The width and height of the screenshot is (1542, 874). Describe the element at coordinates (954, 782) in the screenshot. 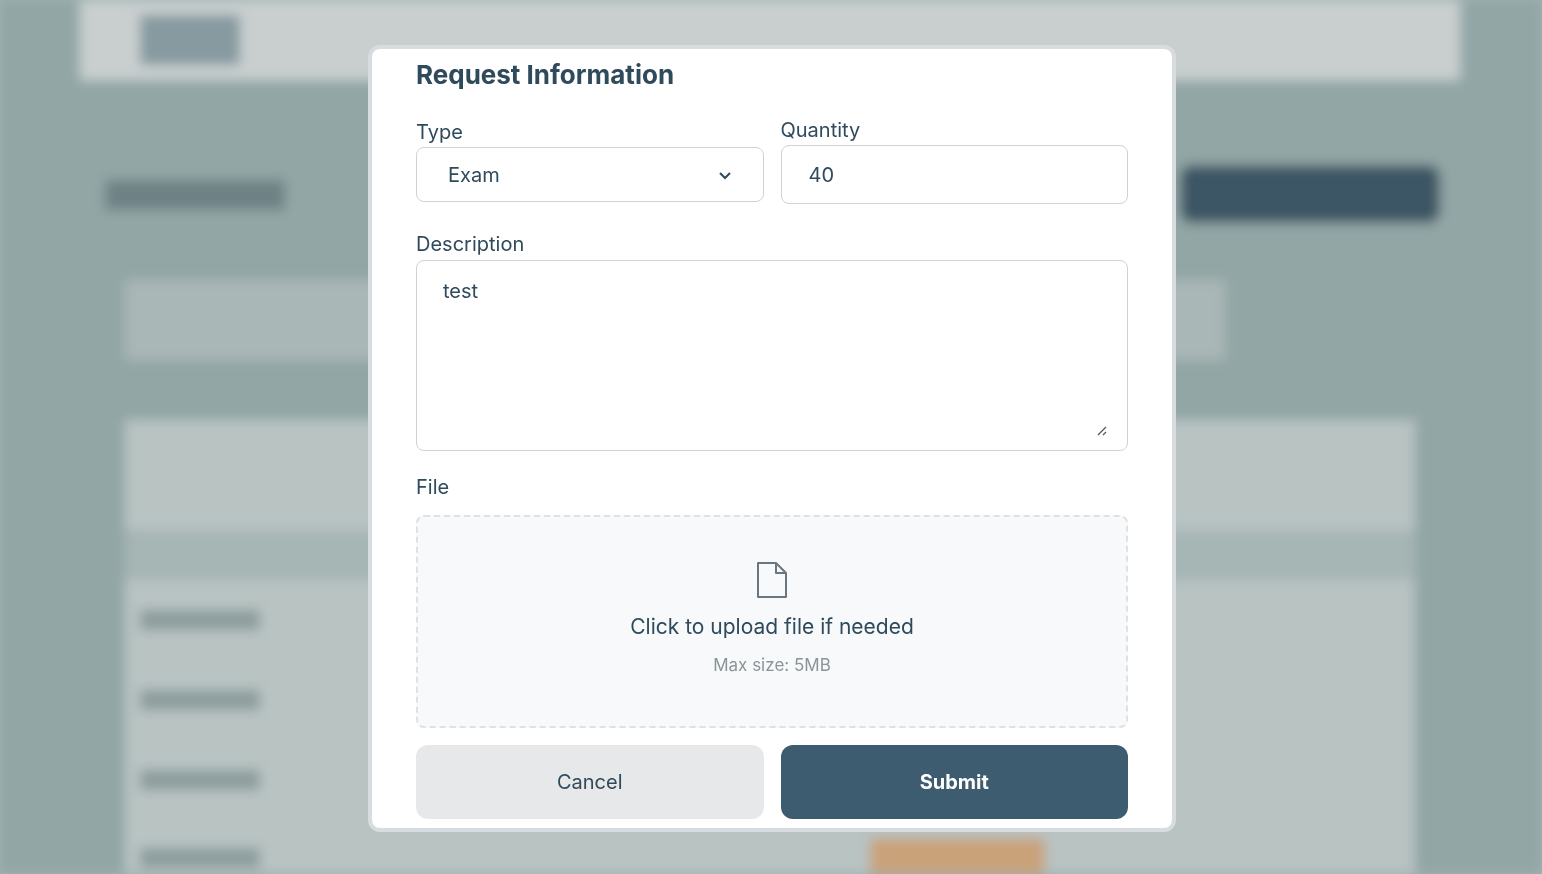

I see `submit-button: Submit` at that location.